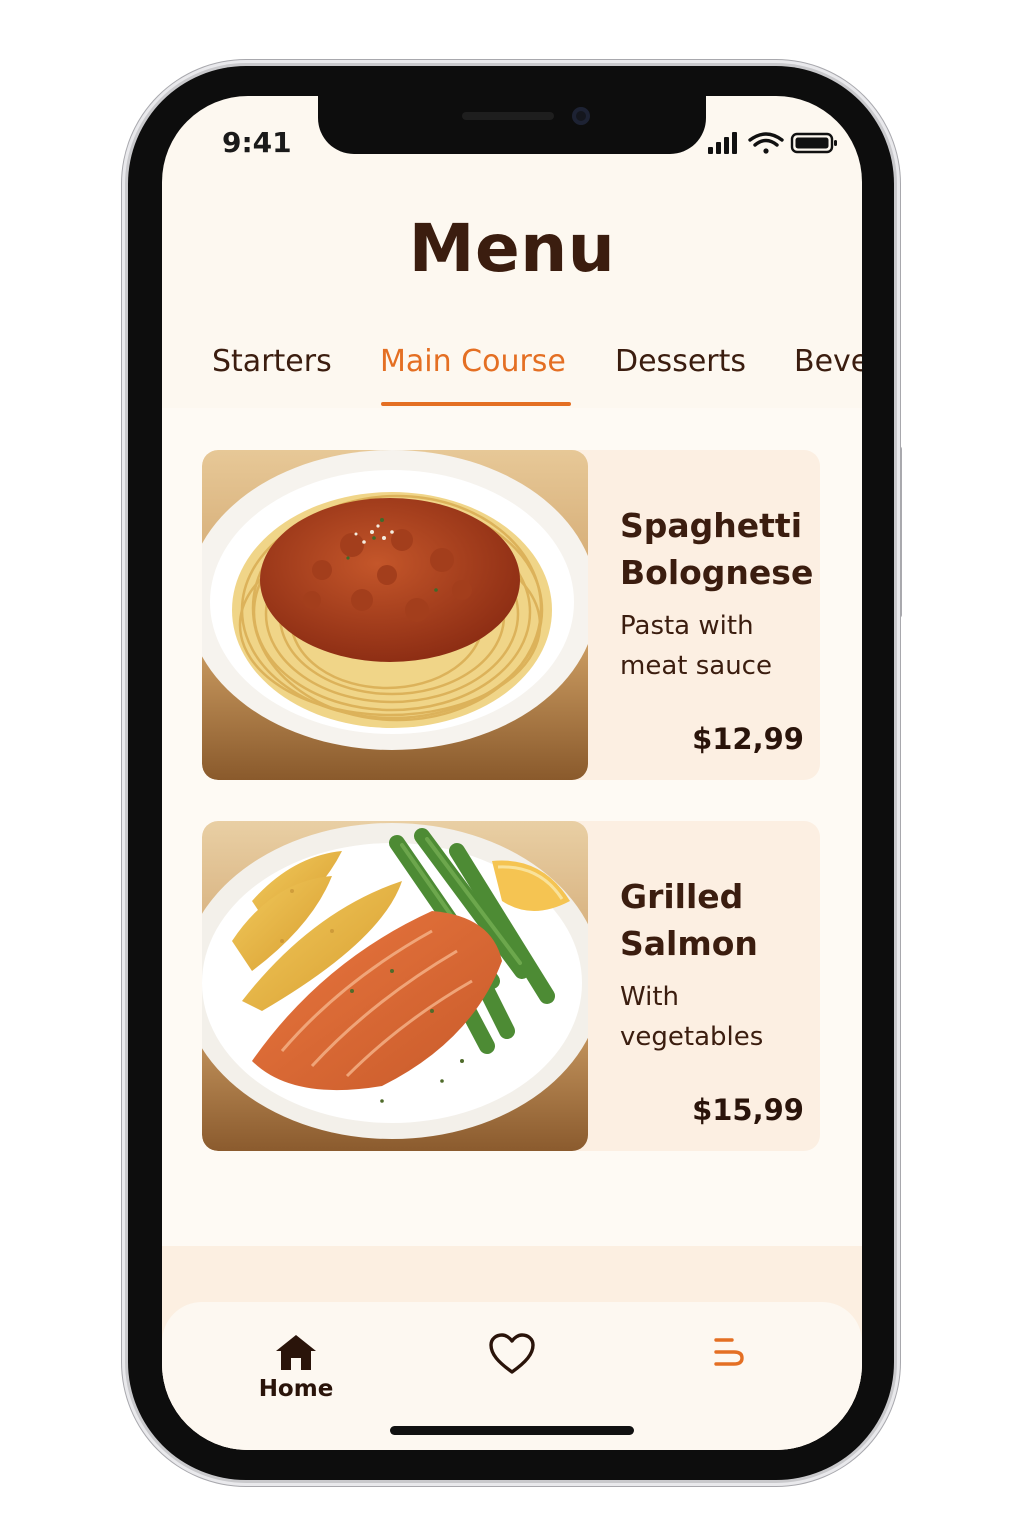 The height and width of the screenshot is (1536, 1024). I want to click on status-icons, so click(773, 143).